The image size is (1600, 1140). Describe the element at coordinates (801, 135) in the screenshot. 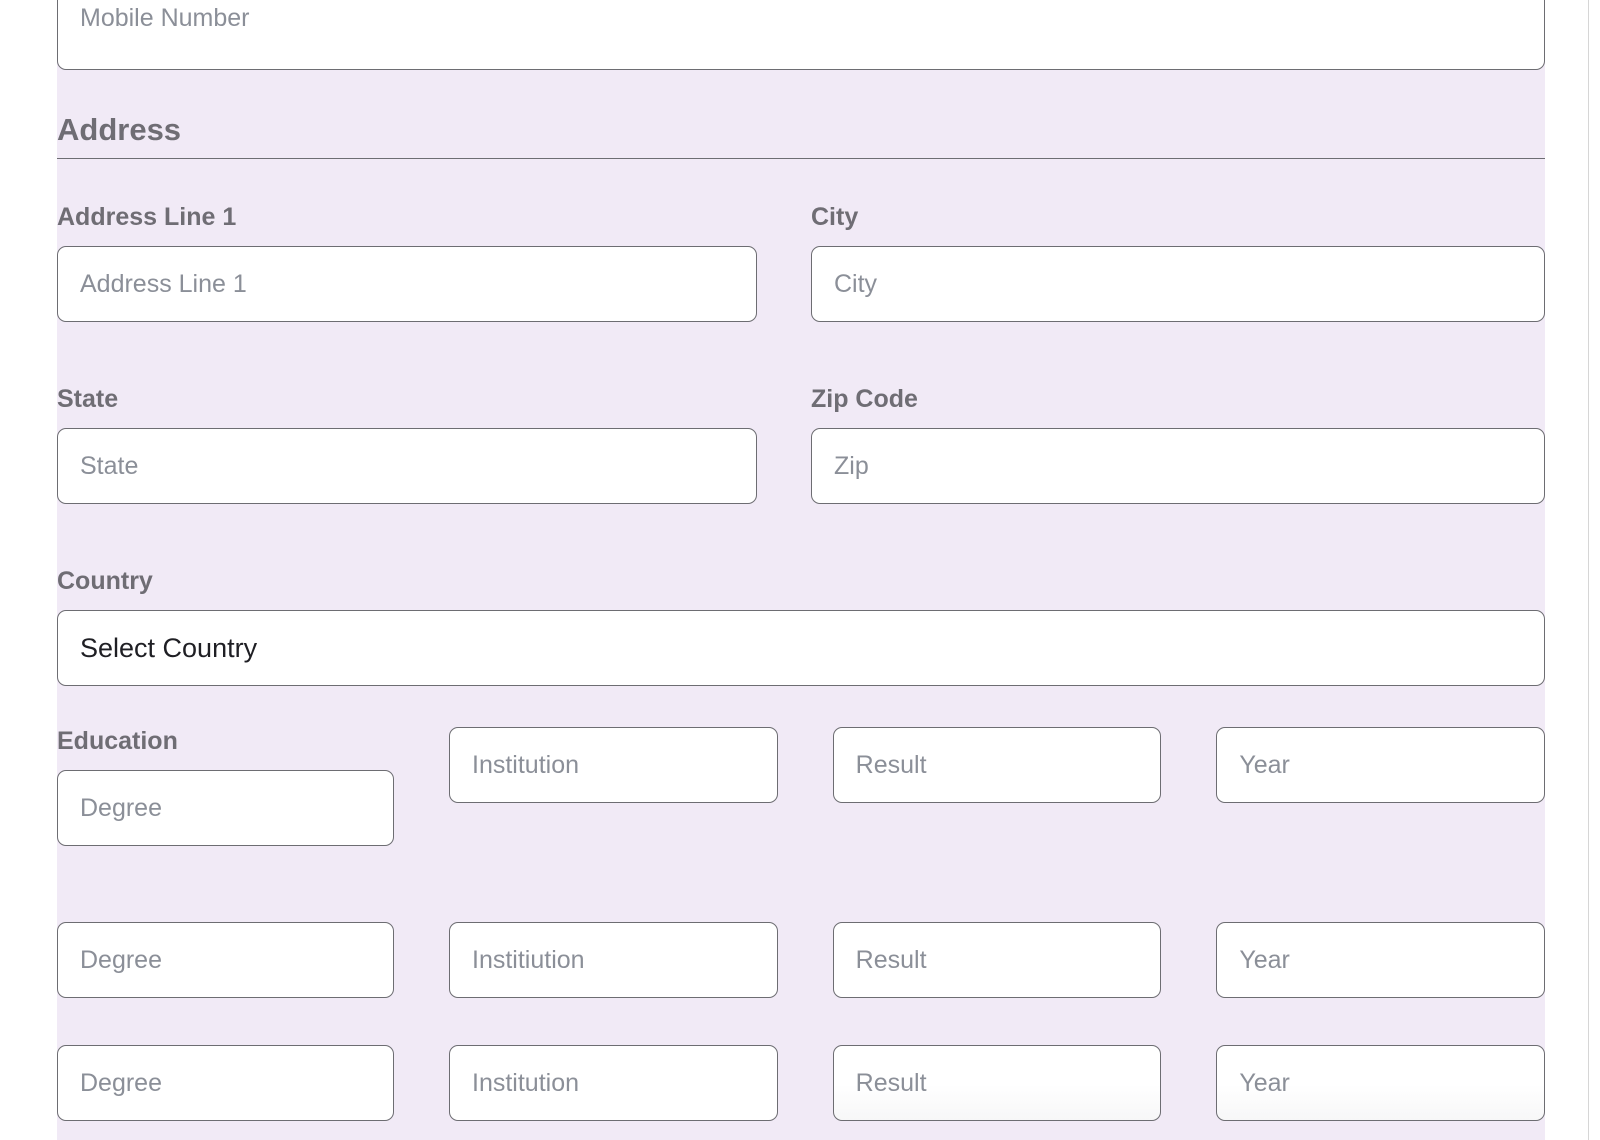

I see `address-section-header: Address` at that location.